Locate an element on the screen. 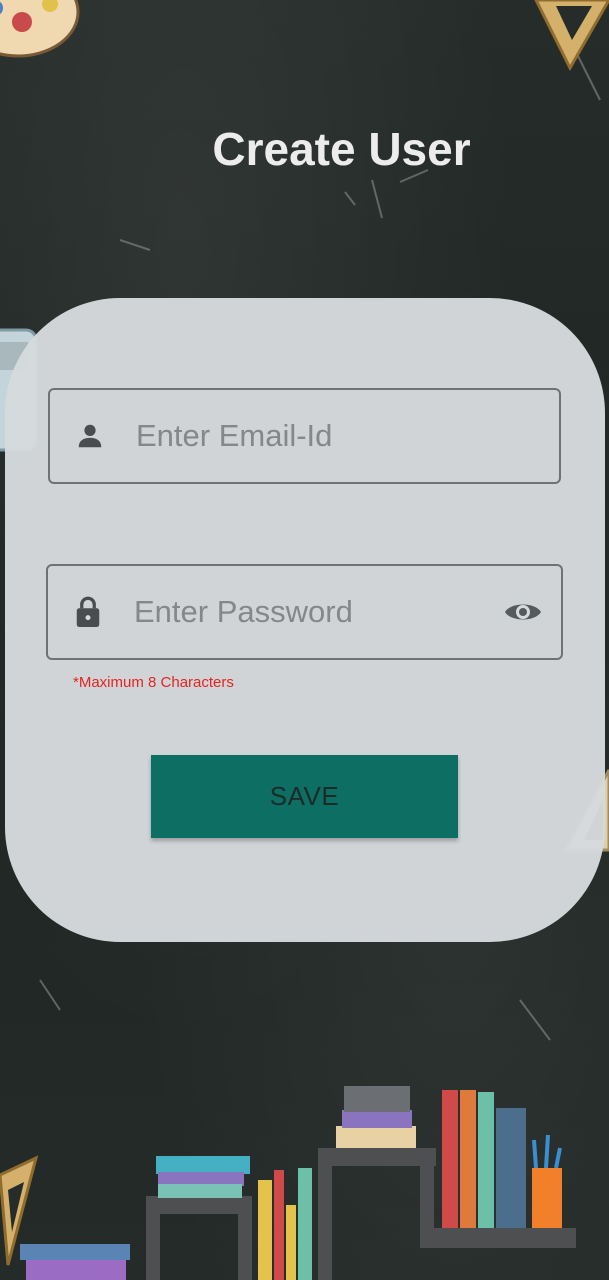 The height and width of the screenshot is (1280, 609). email-input is located at coordinates (306, 436).